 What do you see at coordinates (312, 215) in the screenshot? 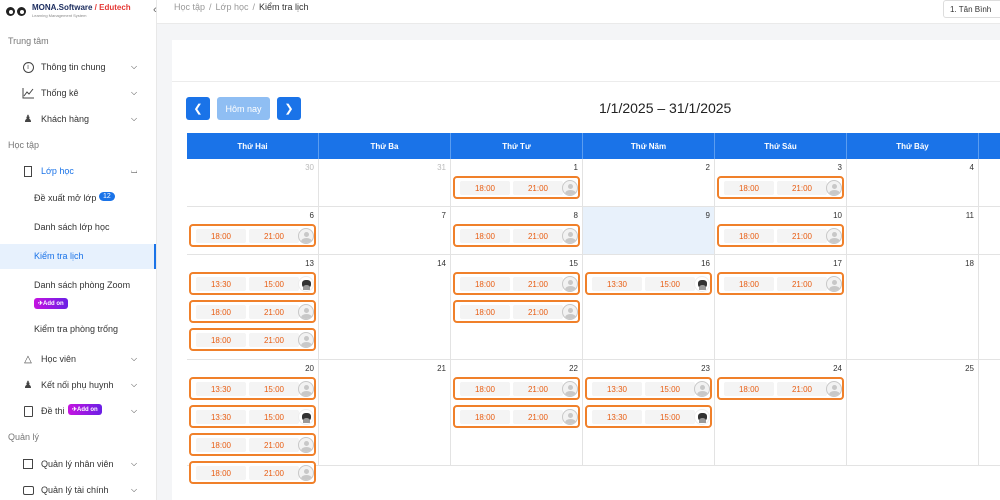
I see `day-number: 6` at bounding box center [312, 215].